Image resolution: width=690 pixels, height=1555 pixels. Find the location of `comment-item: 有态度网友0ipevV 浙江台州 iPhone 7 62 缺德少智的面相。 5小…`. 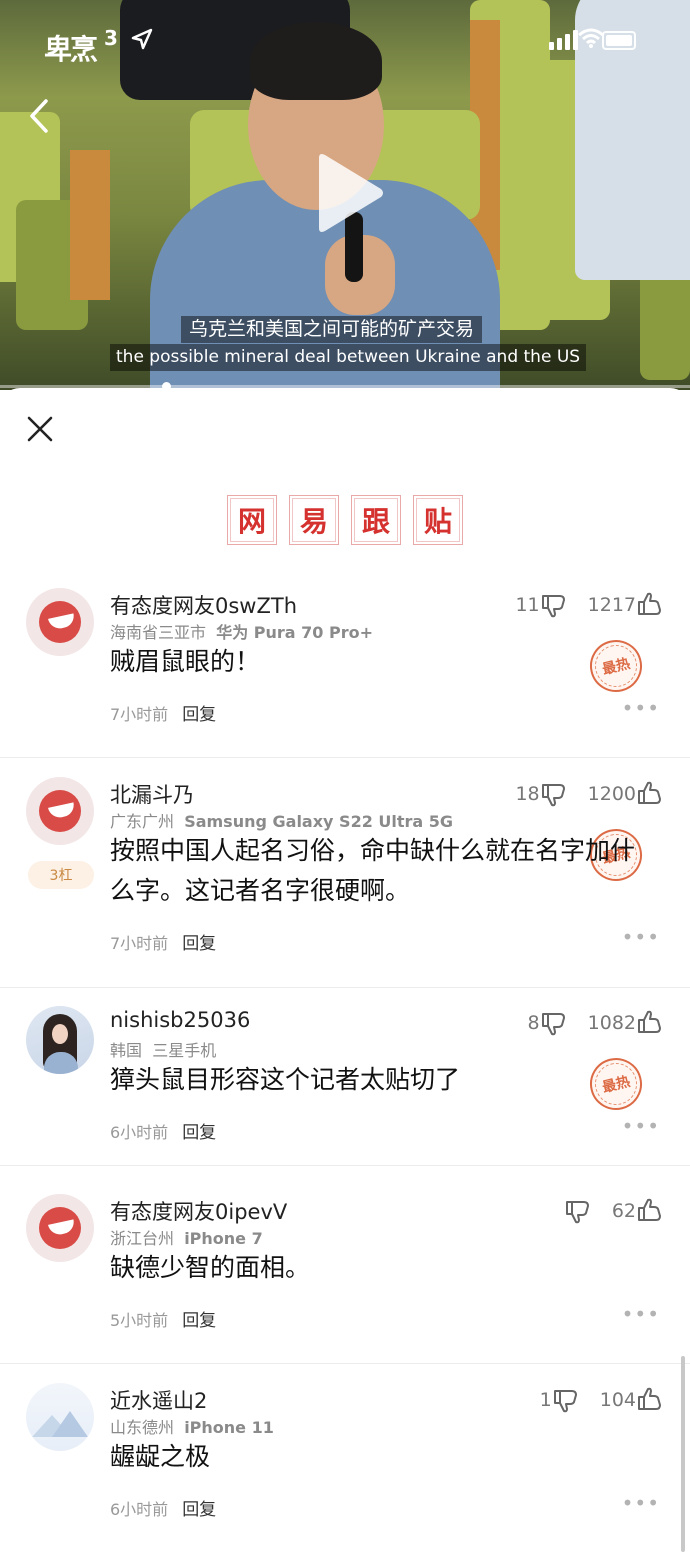

comment-item: 有态度网友0ipevV 浙江台州 iPhone 7 62 缺德少智的面相。 5小… is located at coordinates (345, 1274).